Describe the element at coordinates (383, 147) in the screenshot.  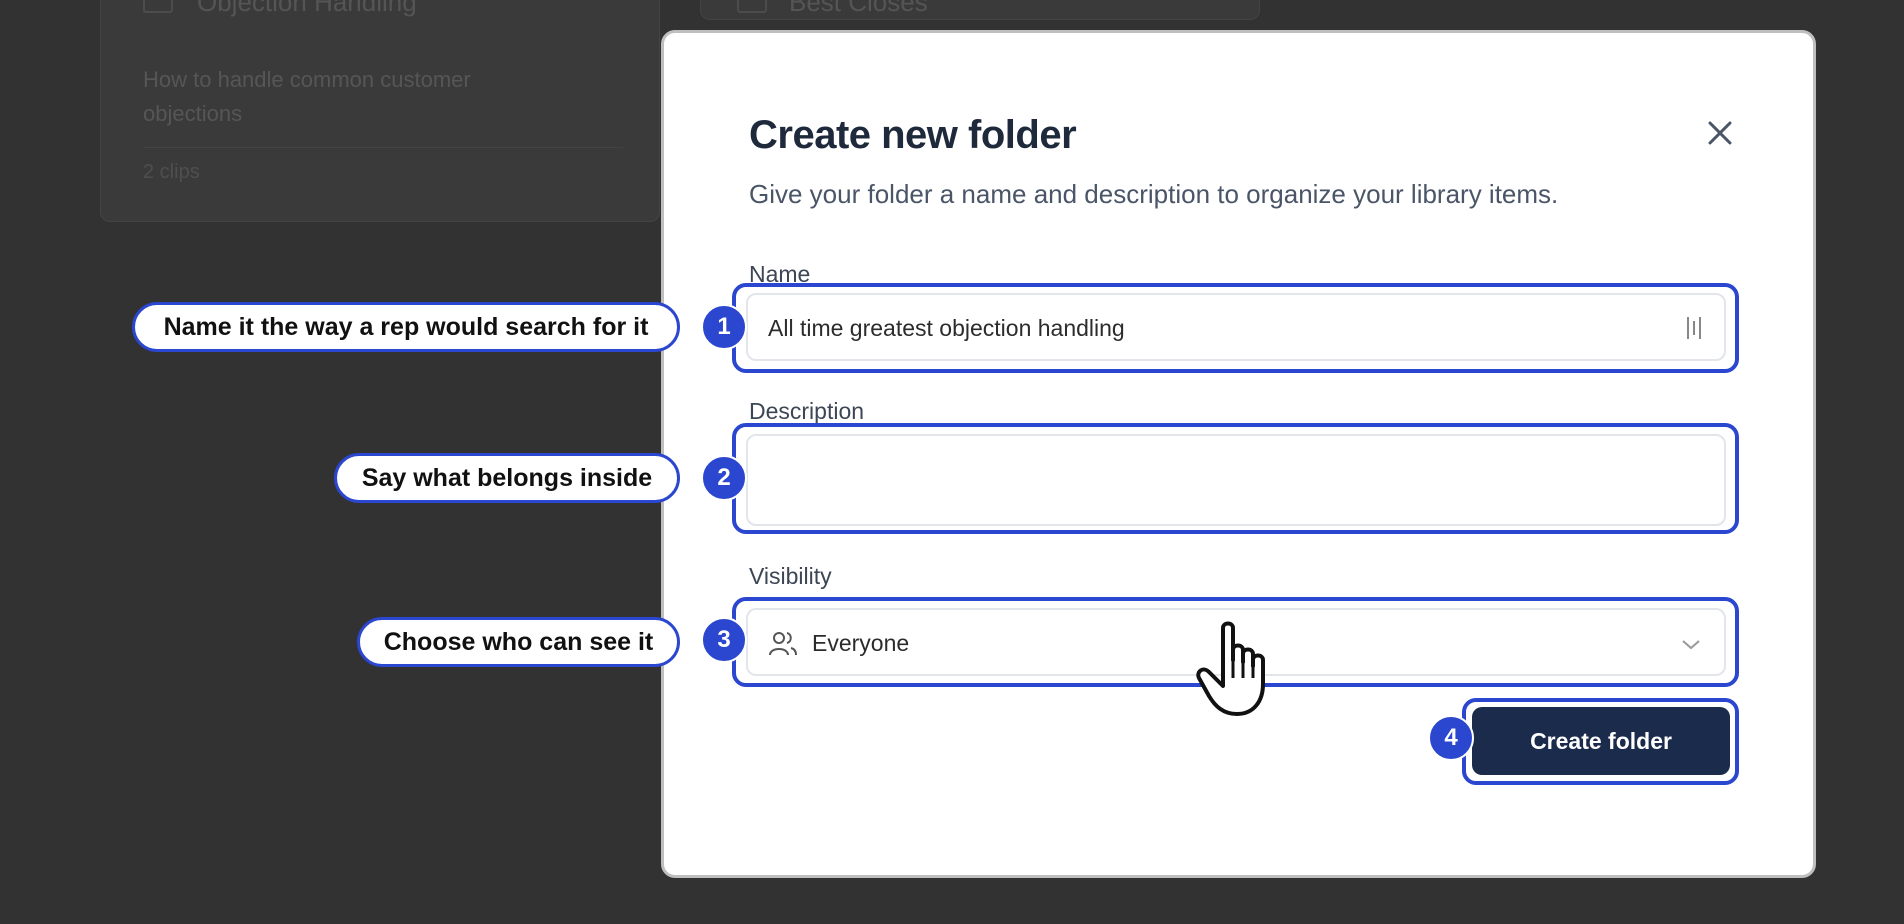
I see `card-divider` at that location.